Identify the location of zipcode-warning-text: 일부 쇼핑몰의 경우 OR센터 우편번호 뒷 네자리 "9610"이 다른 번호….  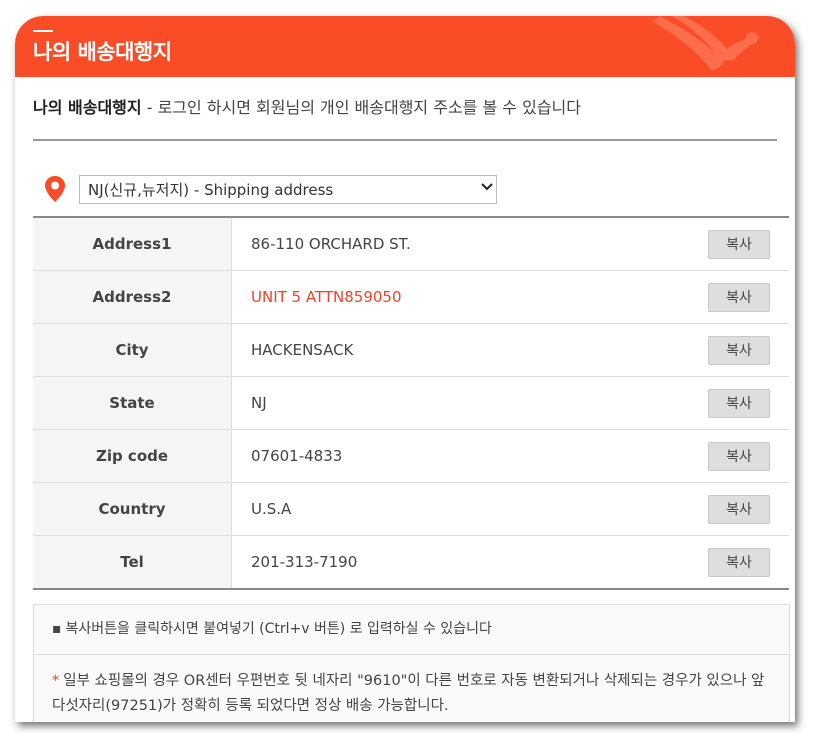
(408, 693).